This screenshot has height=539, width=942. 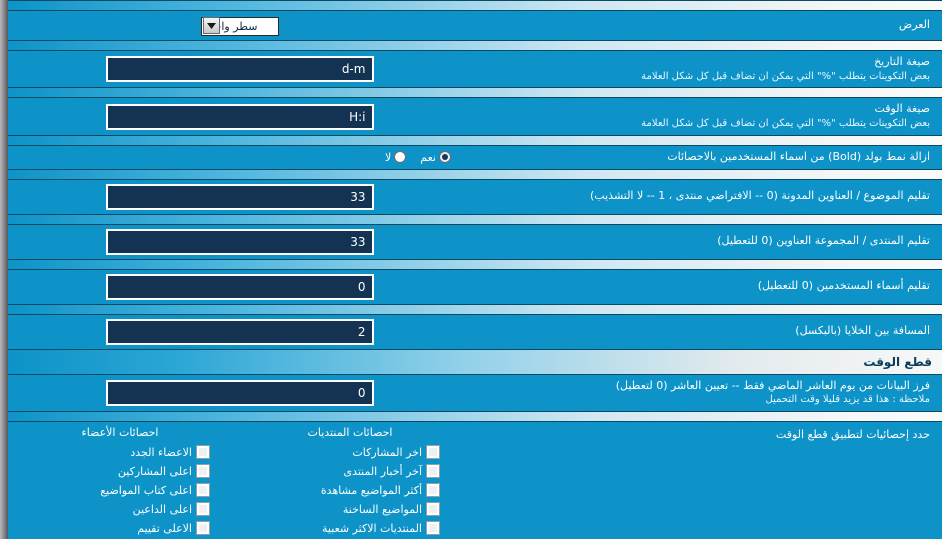 I want to click on checkbox-item: اعلى كتاب المواضيع, so click(x=120, y=490).